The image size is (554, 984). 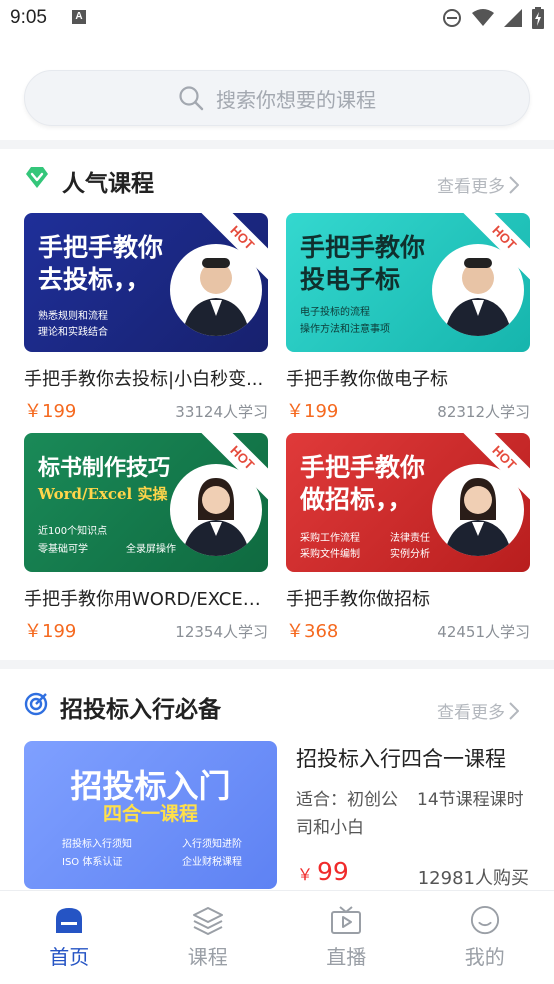 I want to click on thumb-title: 做招标，，, so click(x=356, y=499).